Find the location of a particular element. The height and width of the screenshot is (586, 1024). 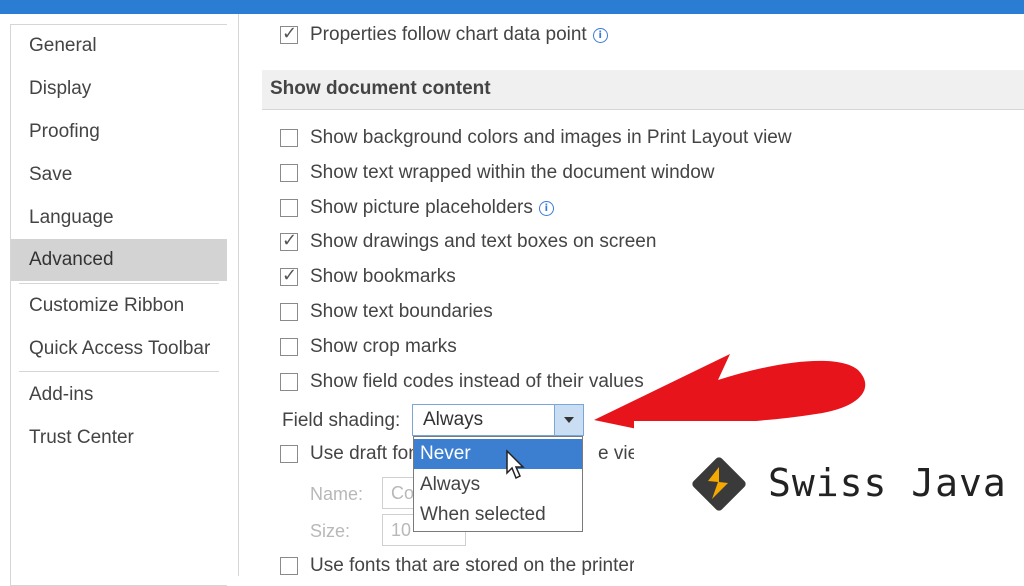

window-title-bar is located at coordinates (512, 7).